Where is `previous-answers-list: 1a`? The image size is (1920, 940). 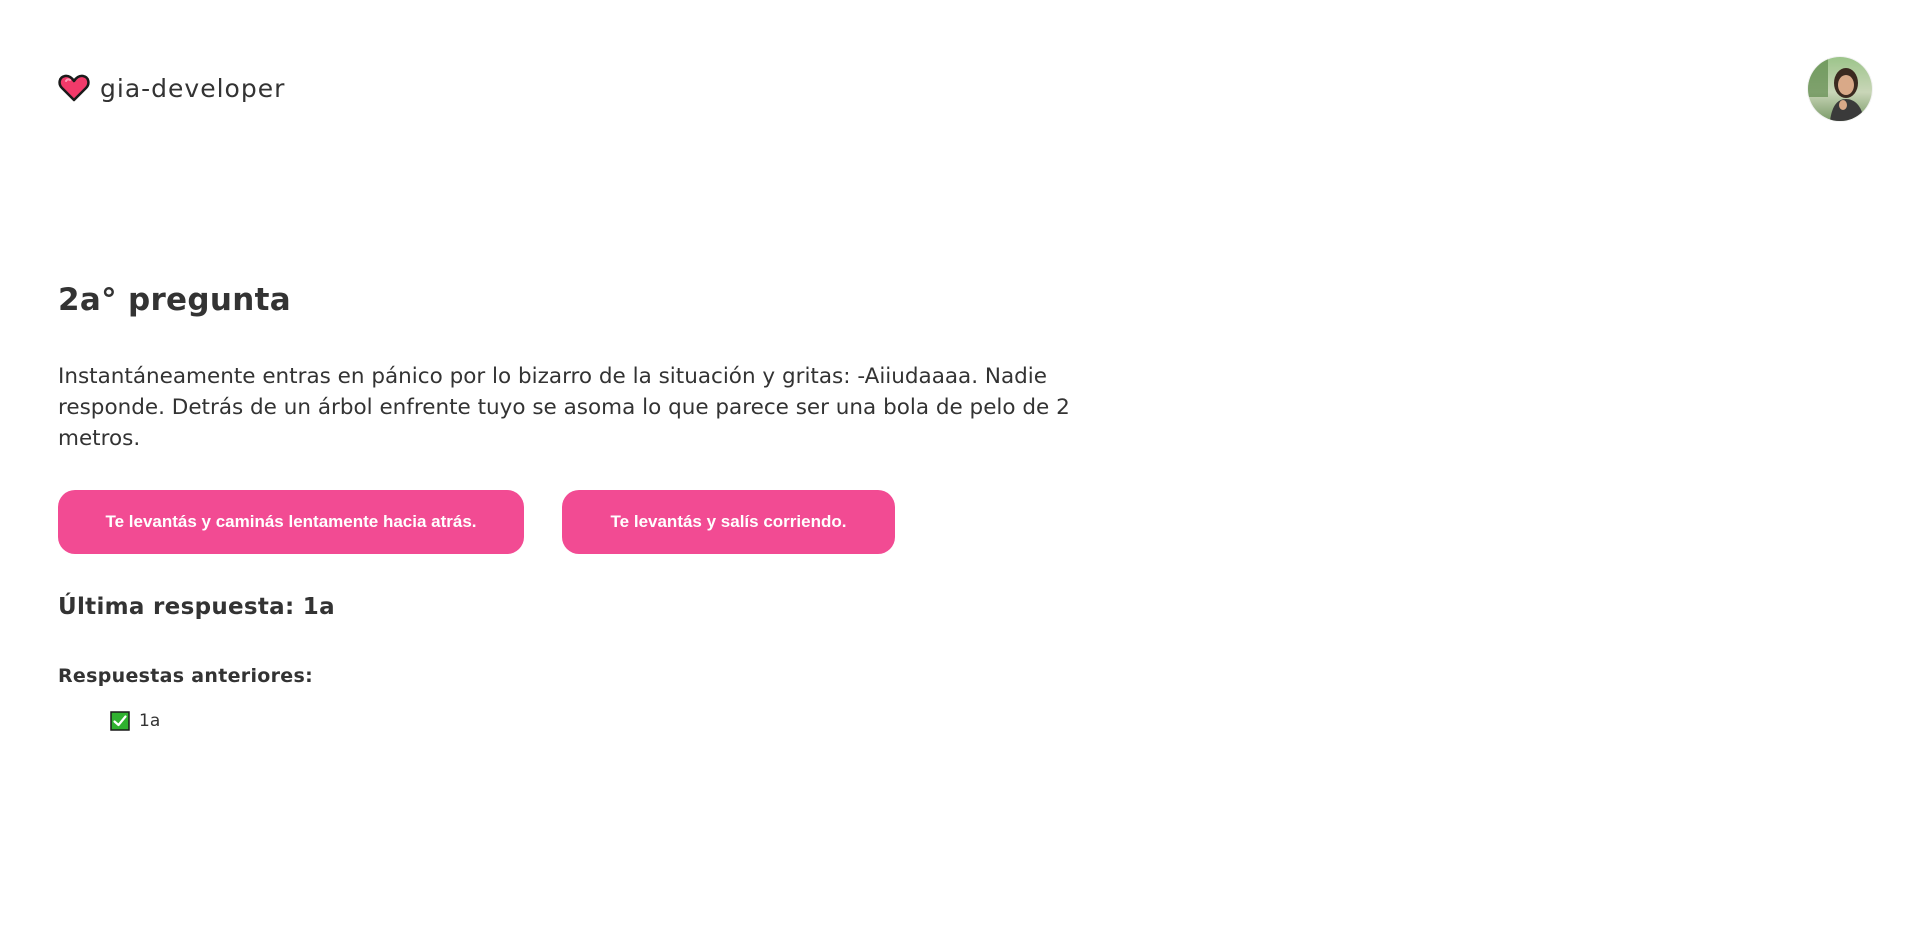
previous-answers-list: 1a is located at coordinates (608, 721).